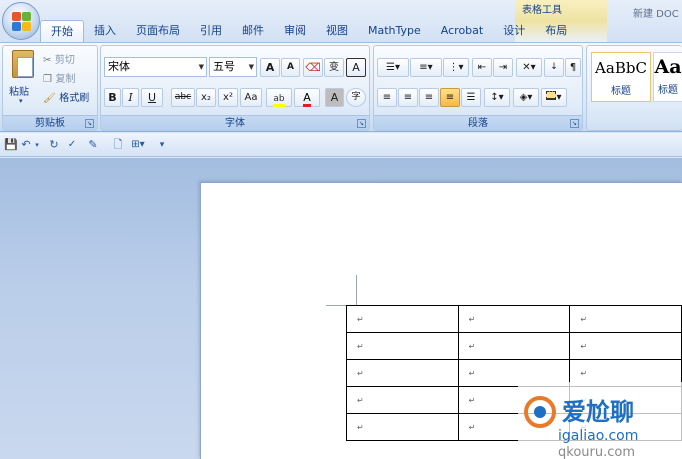 This screenshot has width=682, height=459. I want to click on save-icon: 💾, so click(11, 145).